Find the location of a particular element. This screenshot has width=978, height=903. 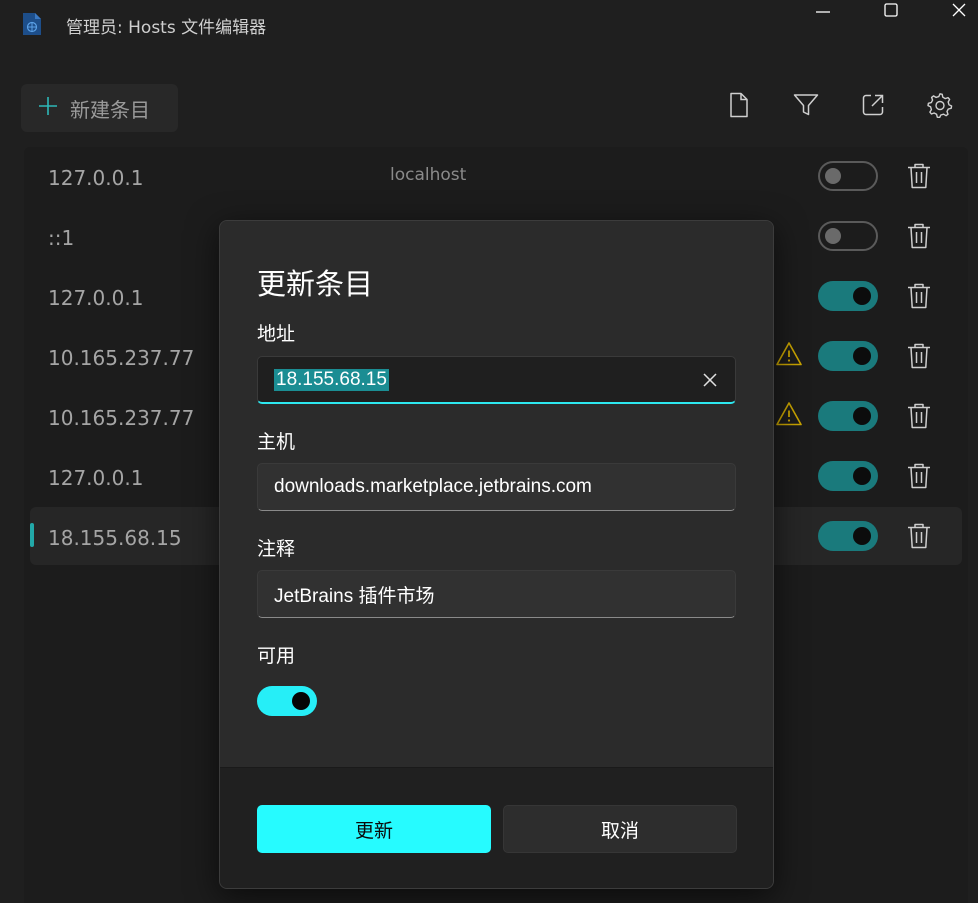

settings-button is located at coordinates (940, 107).